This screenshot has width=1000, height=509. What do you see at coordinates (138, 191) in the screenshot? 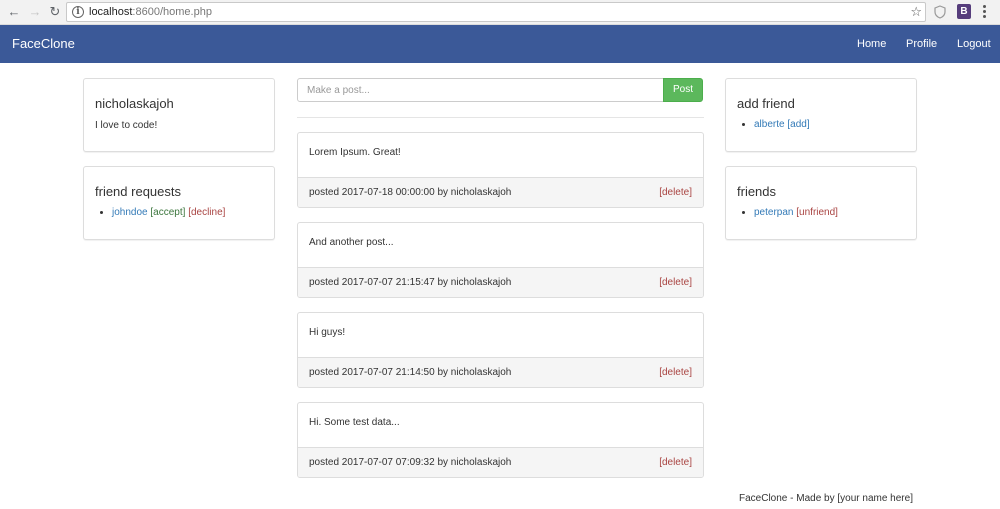
I see `friend-requests-title: friend requests` at bounding box center [138, 191].